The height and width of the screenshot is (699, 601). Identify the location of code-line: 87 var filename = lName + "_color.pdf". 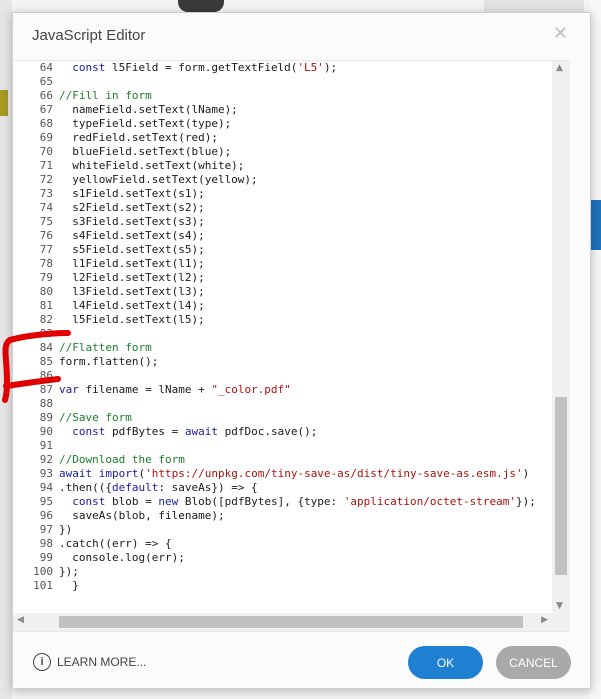
(282, 390).